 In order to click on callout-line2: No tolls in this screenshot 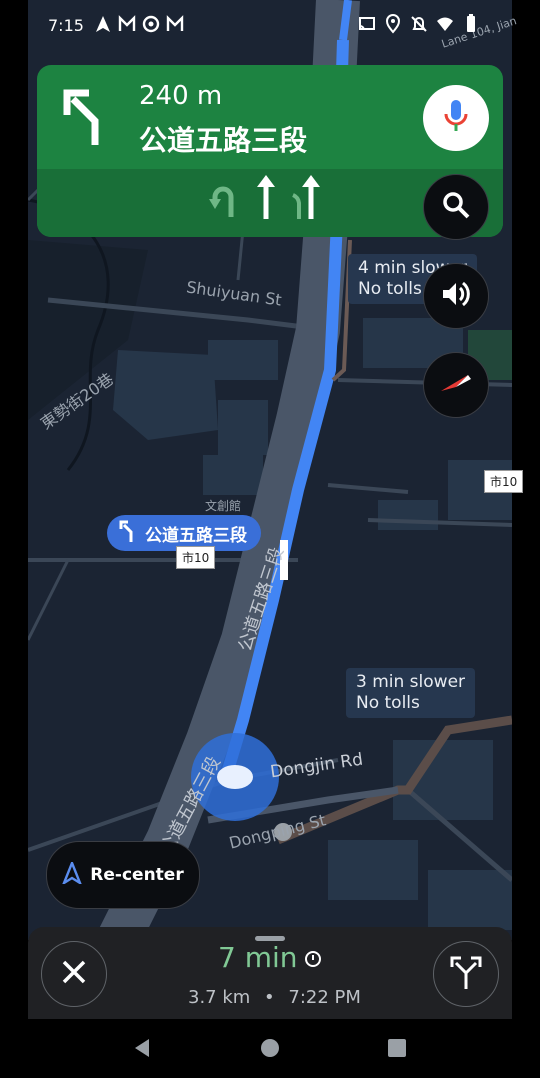, I will do `click(388, 703)`.